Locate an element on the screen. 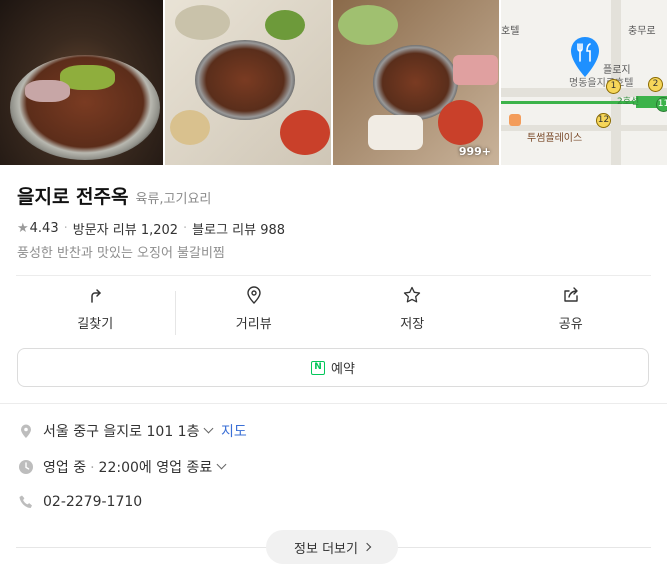 The width and height of the screenshot is (667, 579). star-outline-icon is located at coordinates (412, 294).